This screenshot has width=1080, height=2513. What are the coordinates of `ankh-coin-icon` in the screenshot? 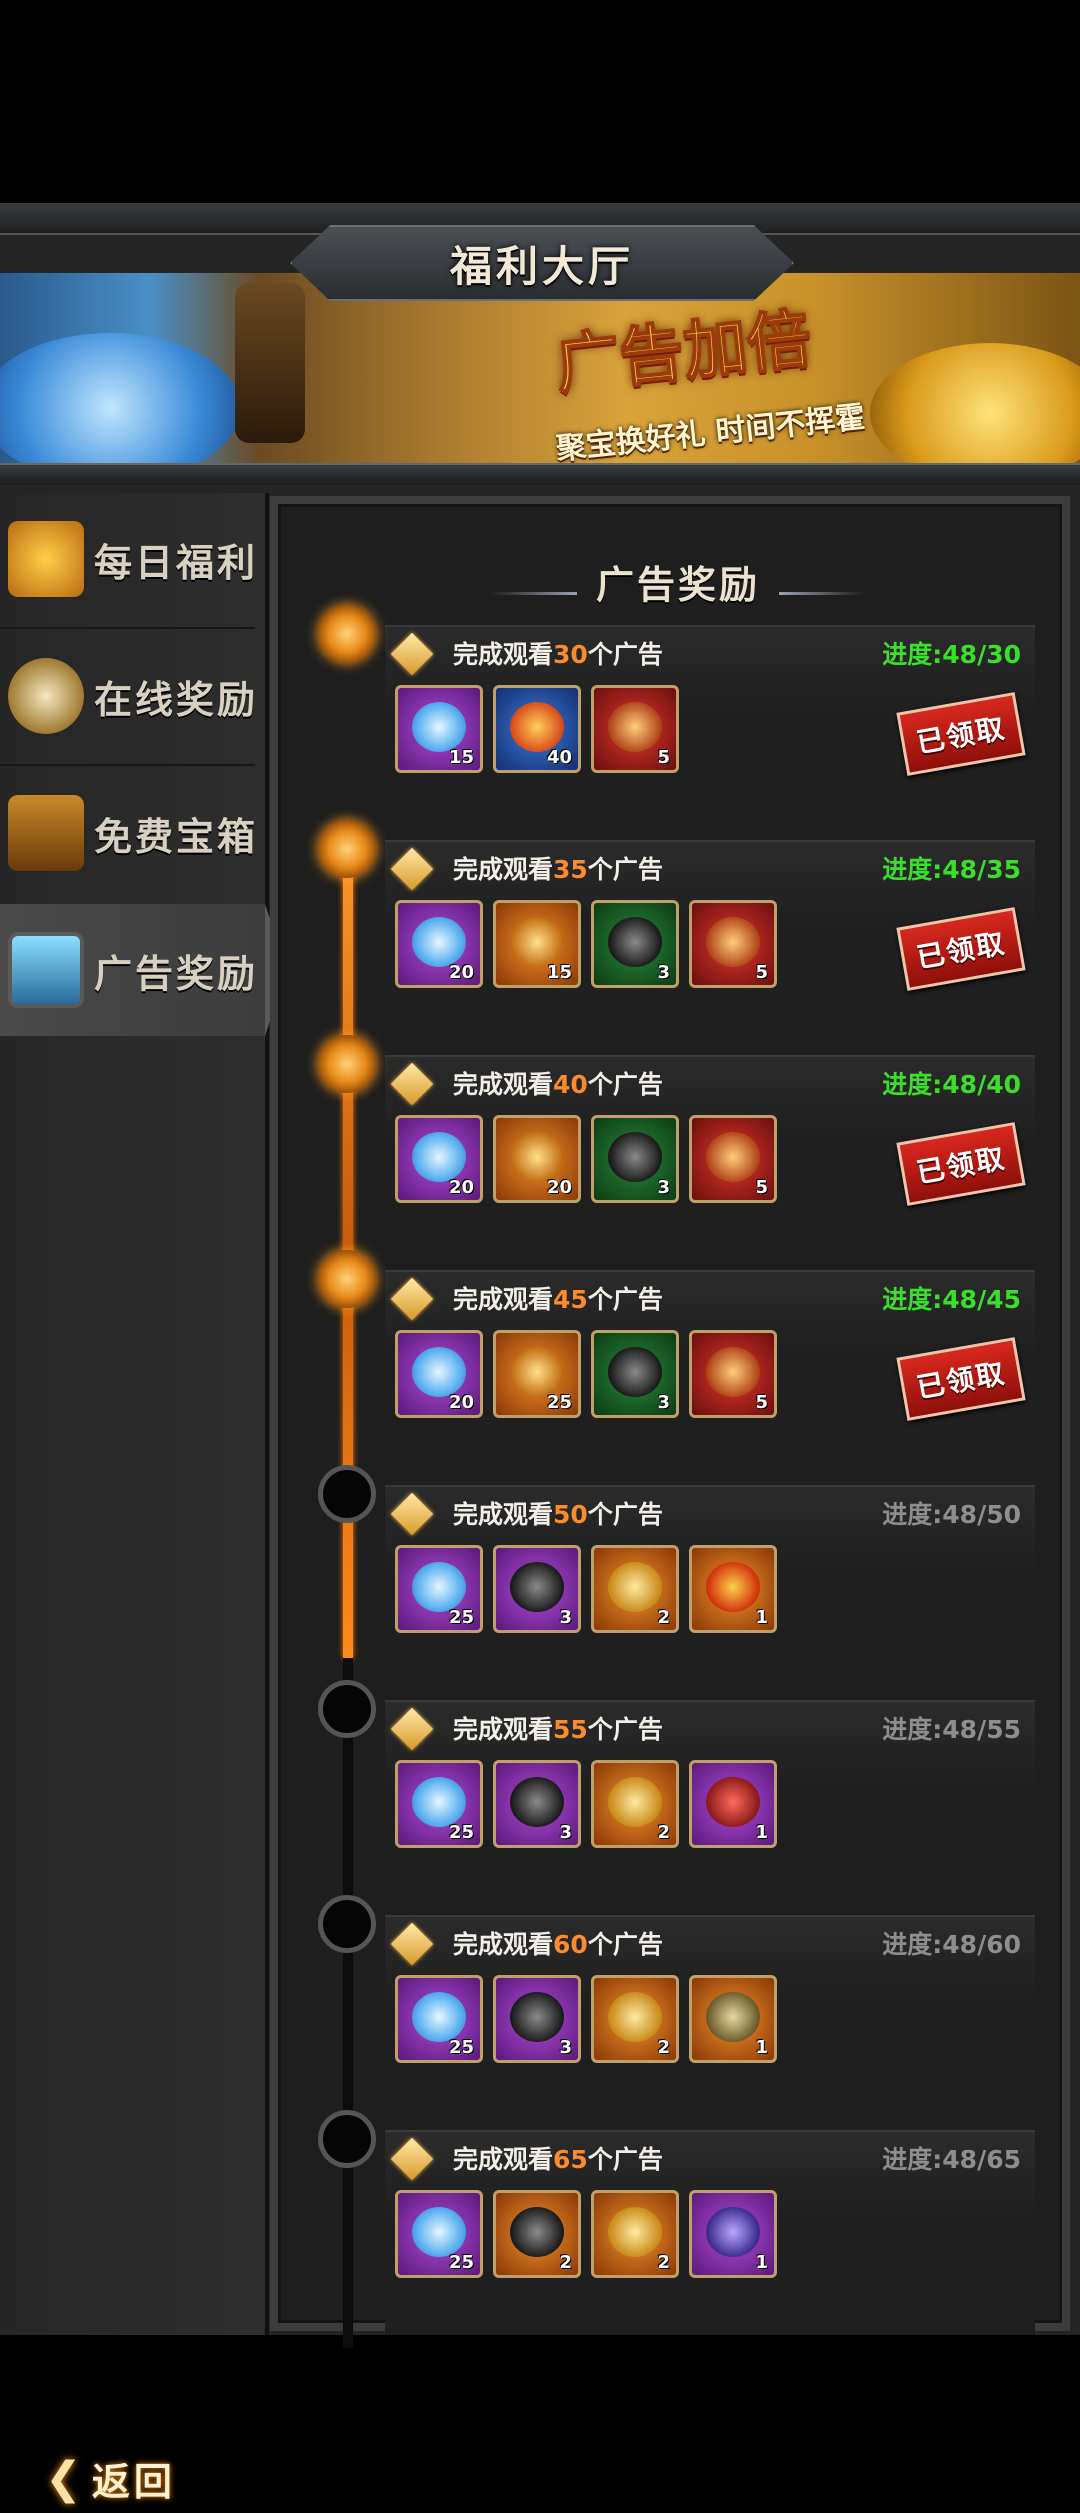 It's located at (635, 2017).